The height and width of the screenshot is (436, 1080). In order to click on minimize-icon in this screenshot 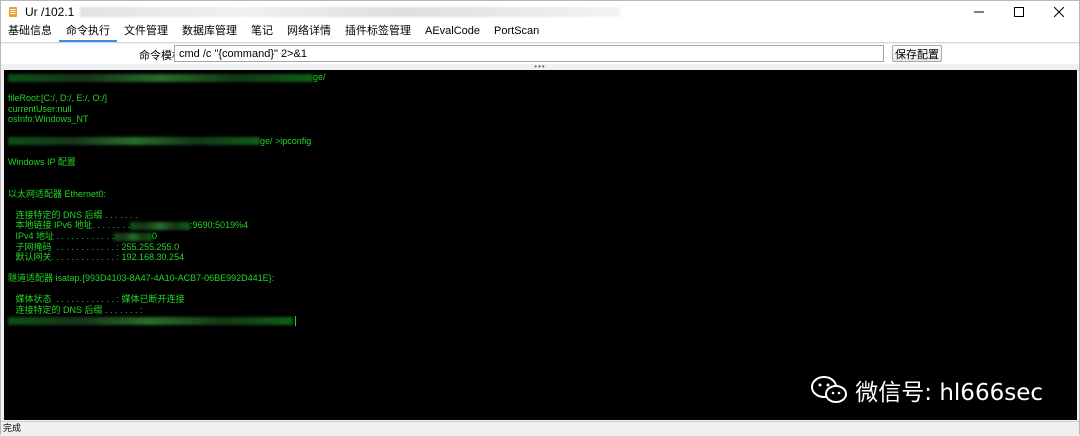, I will do `click(979, 12)`.